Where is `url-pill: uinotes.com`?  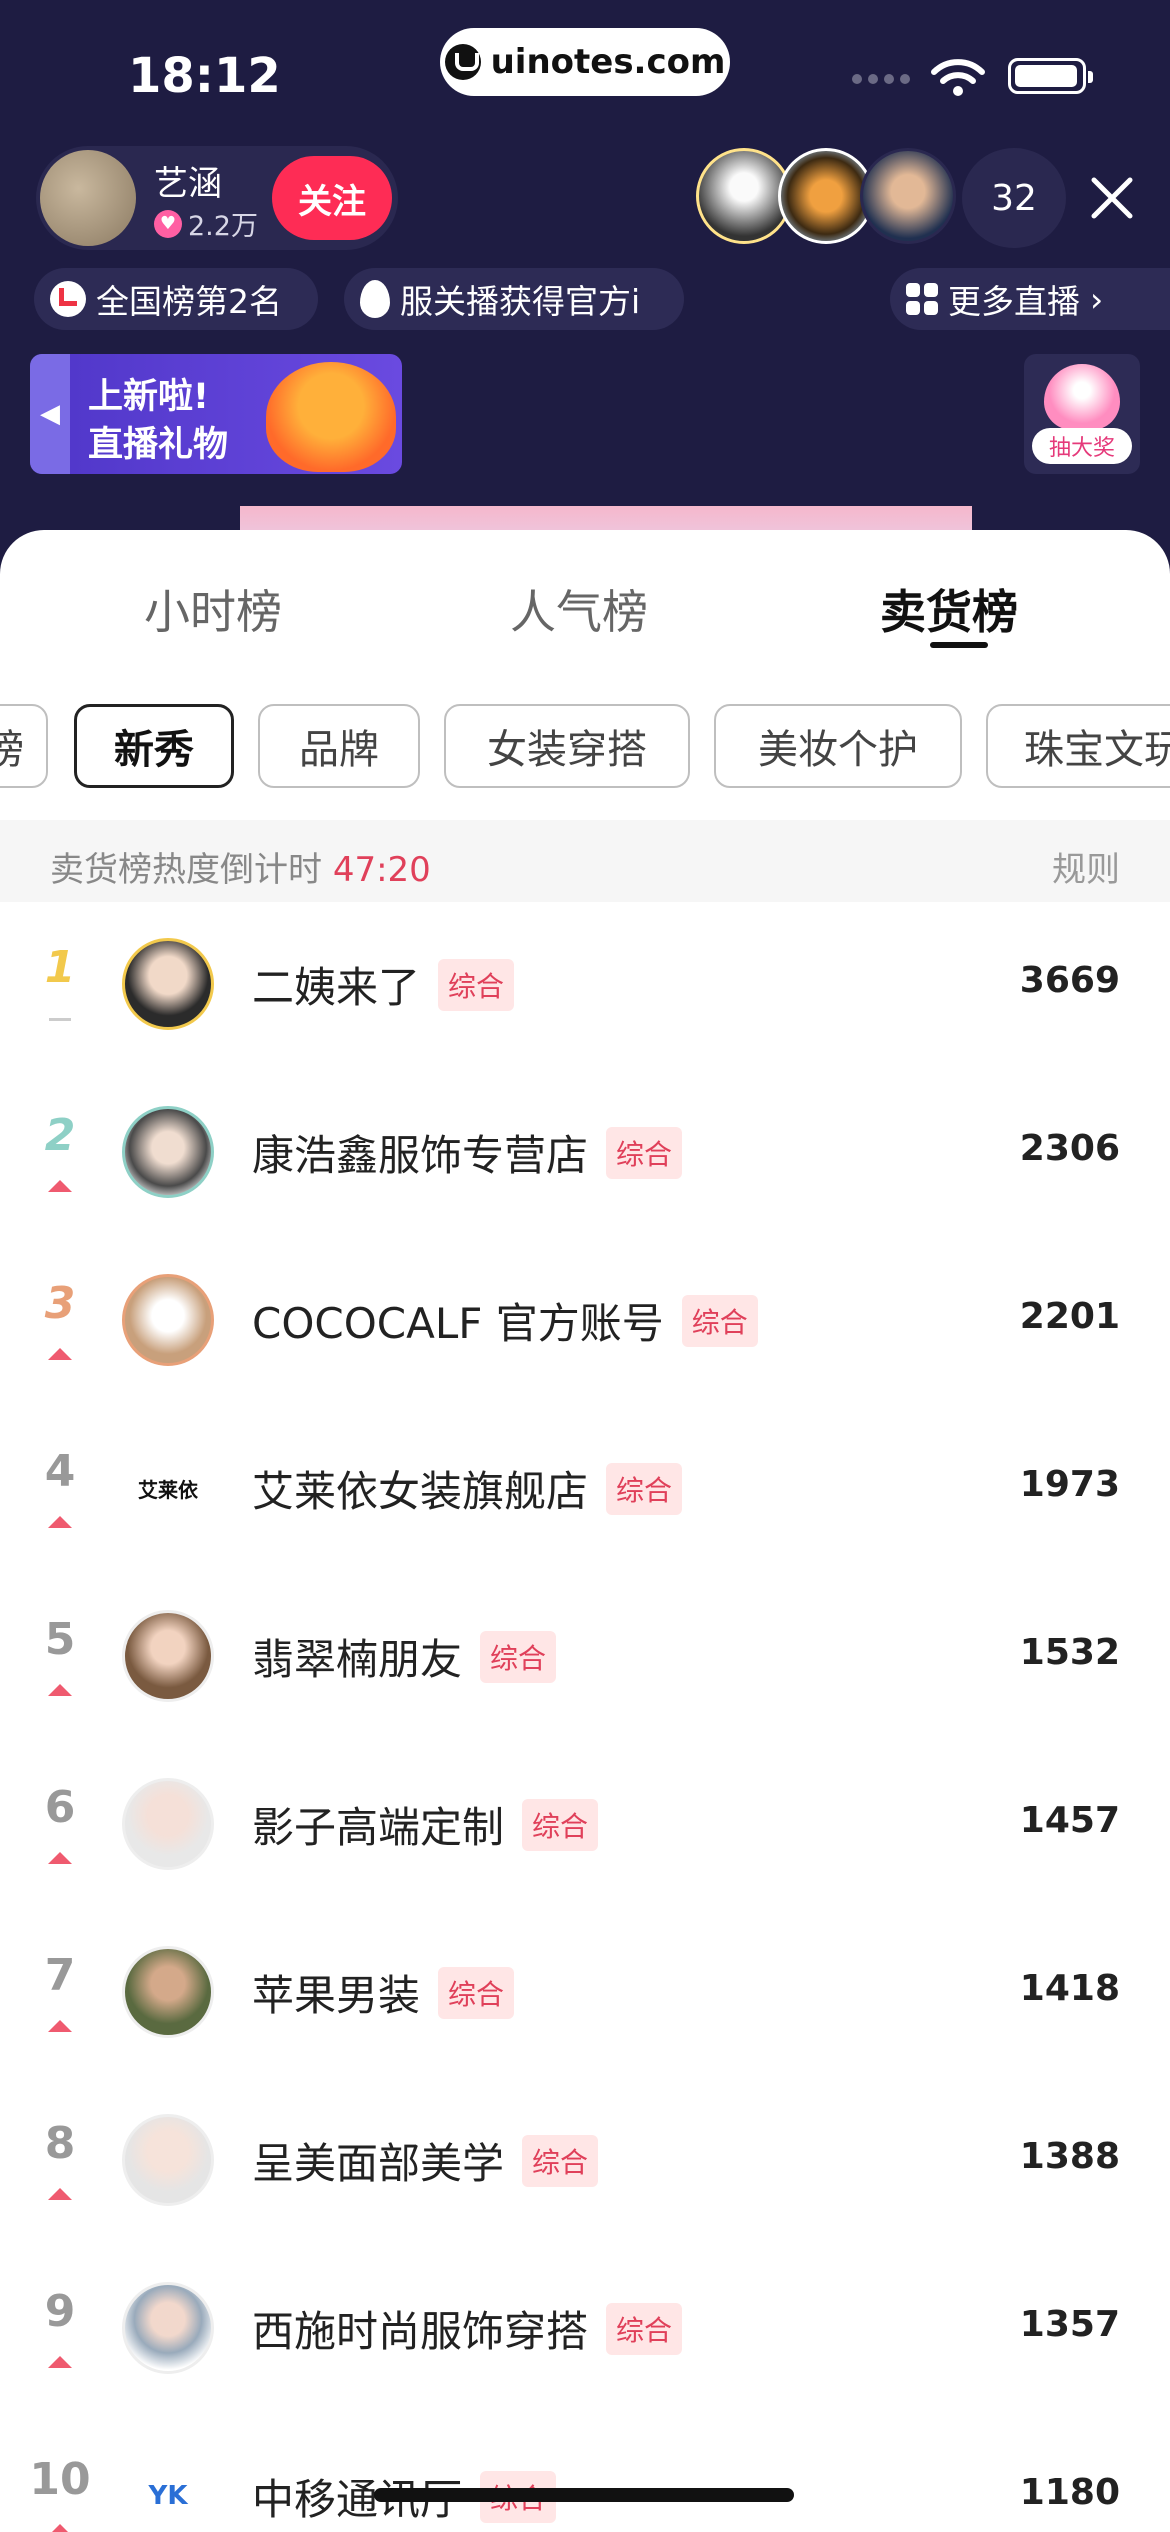
url-pill: uinotes.com is located at coordinates (585, 62).